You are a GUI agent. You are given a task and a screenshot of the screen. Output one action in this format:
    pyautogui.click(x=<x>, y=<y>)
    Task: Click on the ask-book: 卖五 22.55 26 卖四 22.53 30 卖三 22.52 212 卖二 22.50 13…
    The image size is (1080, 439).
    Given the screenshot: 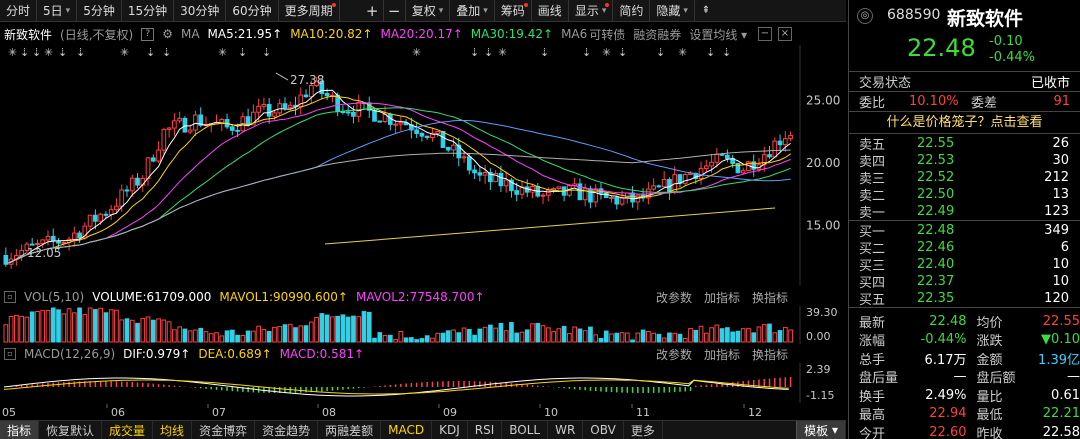 What is the action you would take?
    pyautogui.click(x=964, y=177)
    